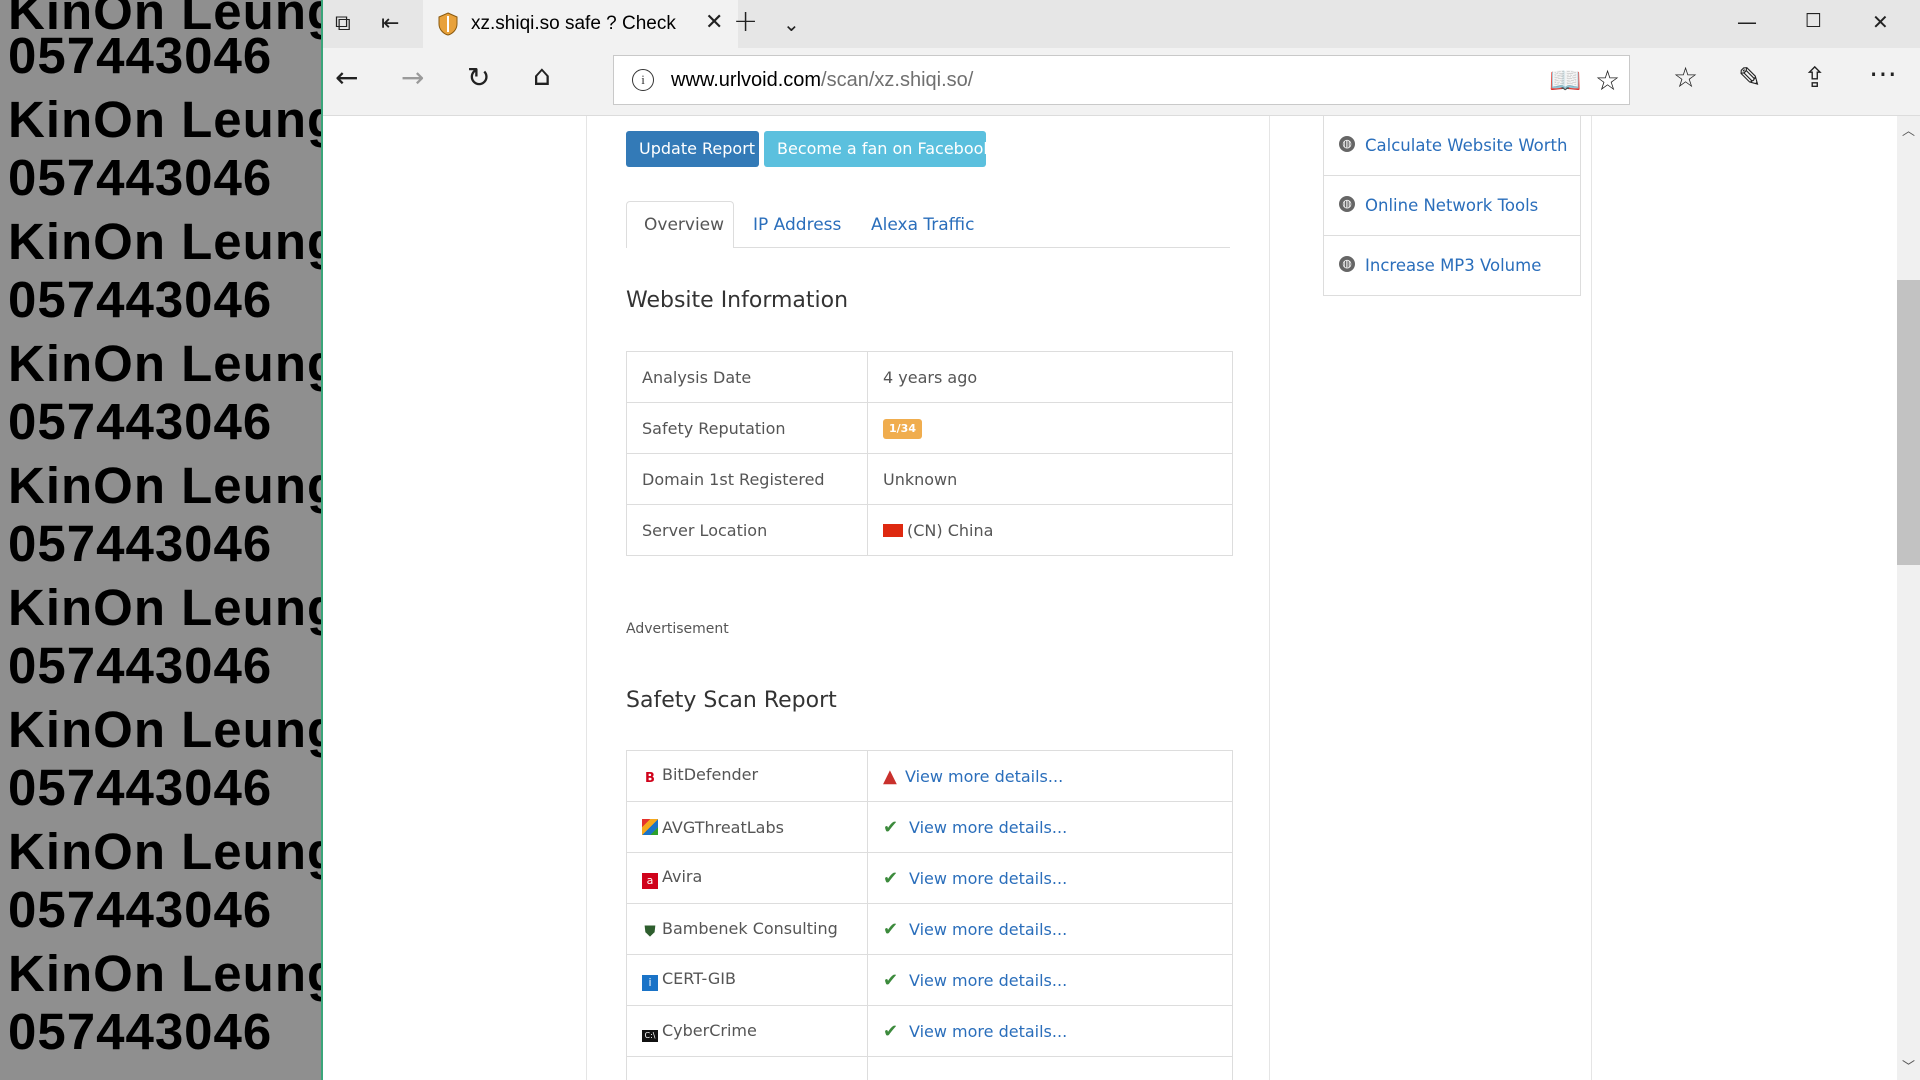 This screenshot has width=1920, height=1080. Describe the element at coordinates (1050, 530) in the screenshot. I see `info-value: (CN) China` at that location.